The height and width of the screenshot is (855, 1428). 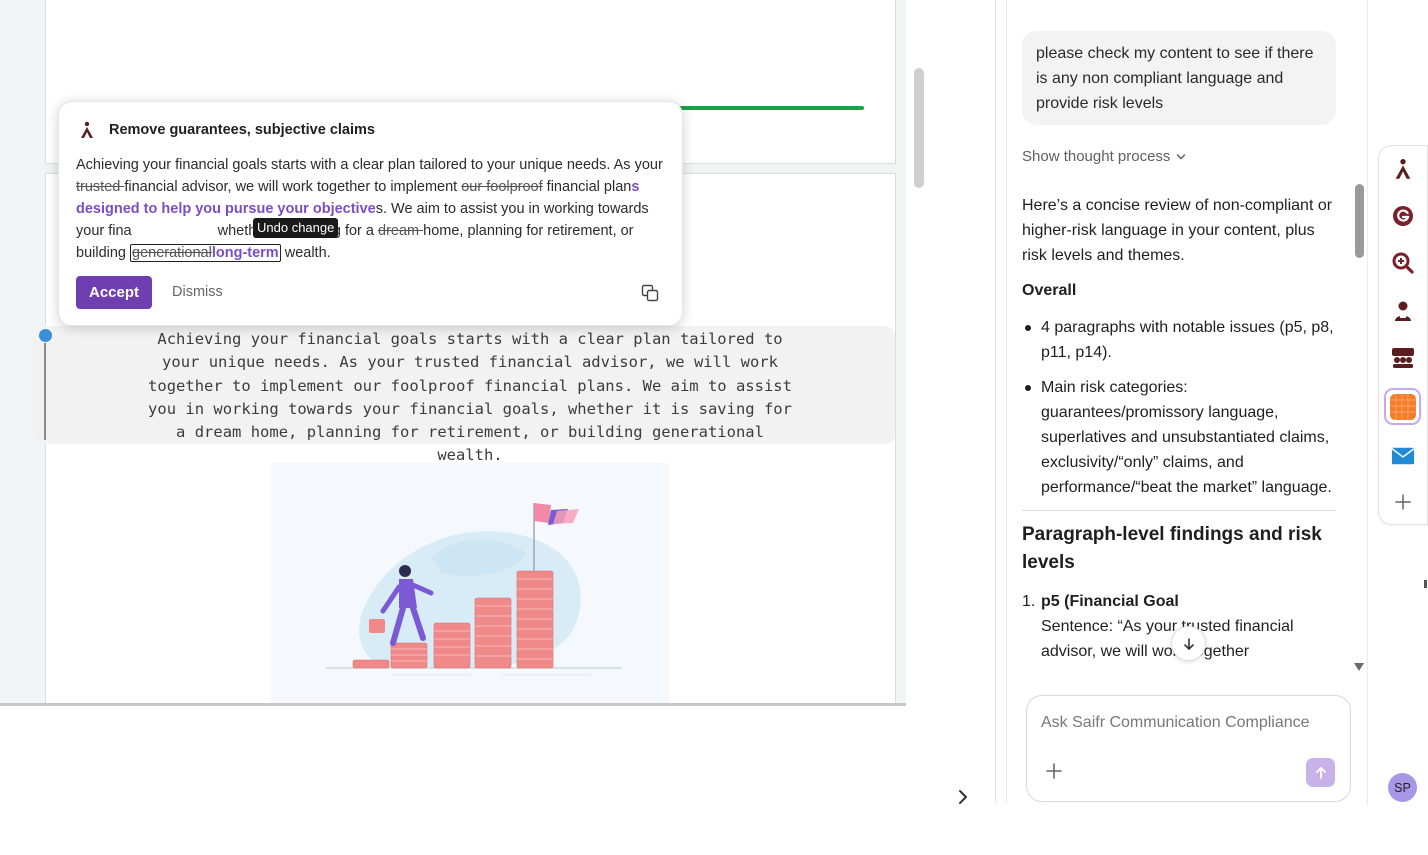 I want to click on zoom-search-icon, so click(x=1403, y=263).